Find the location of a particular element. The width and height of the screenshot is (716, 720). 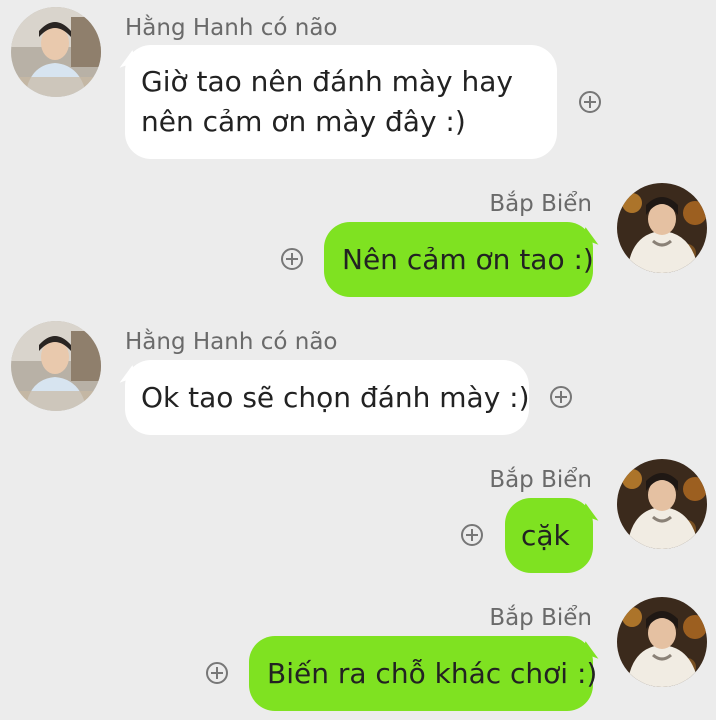

message-line: nên cảm ơn mày đây :) is located at coordinates (303, 121).